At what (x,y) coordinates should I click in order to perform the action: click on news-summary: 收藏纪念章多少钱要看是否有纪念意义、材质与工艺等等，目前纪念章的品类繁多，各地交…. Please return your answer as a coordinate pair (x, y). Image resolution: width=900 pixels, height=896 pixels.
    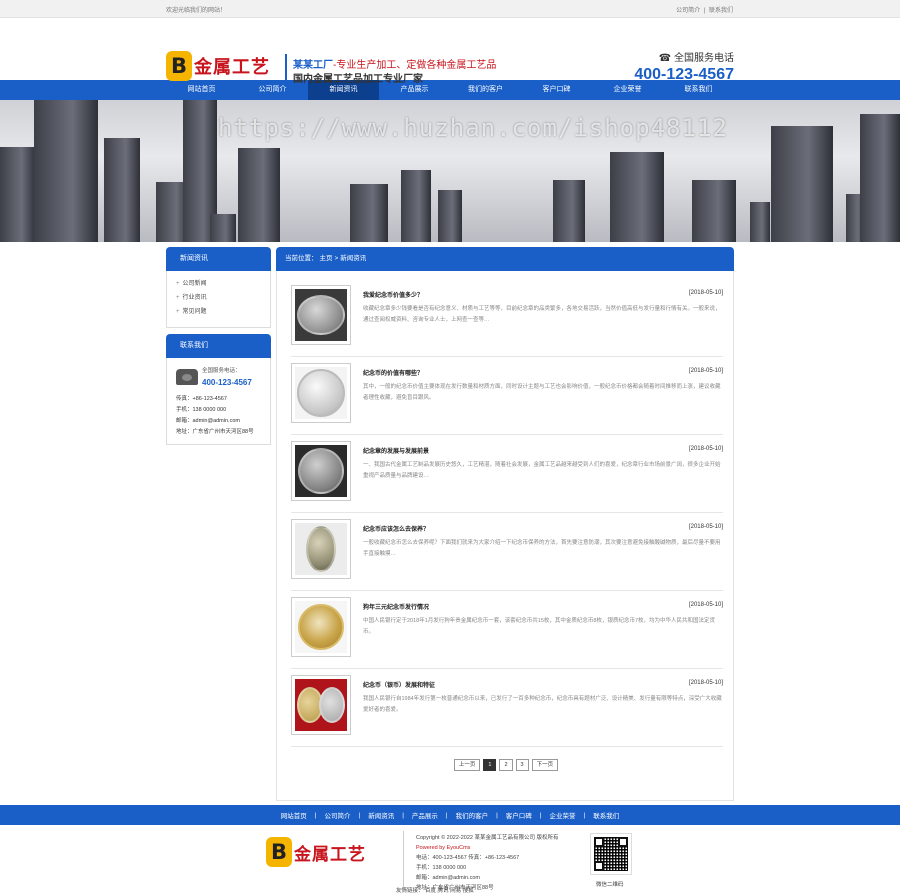
    Looking at the image, I should click on (542, 314).